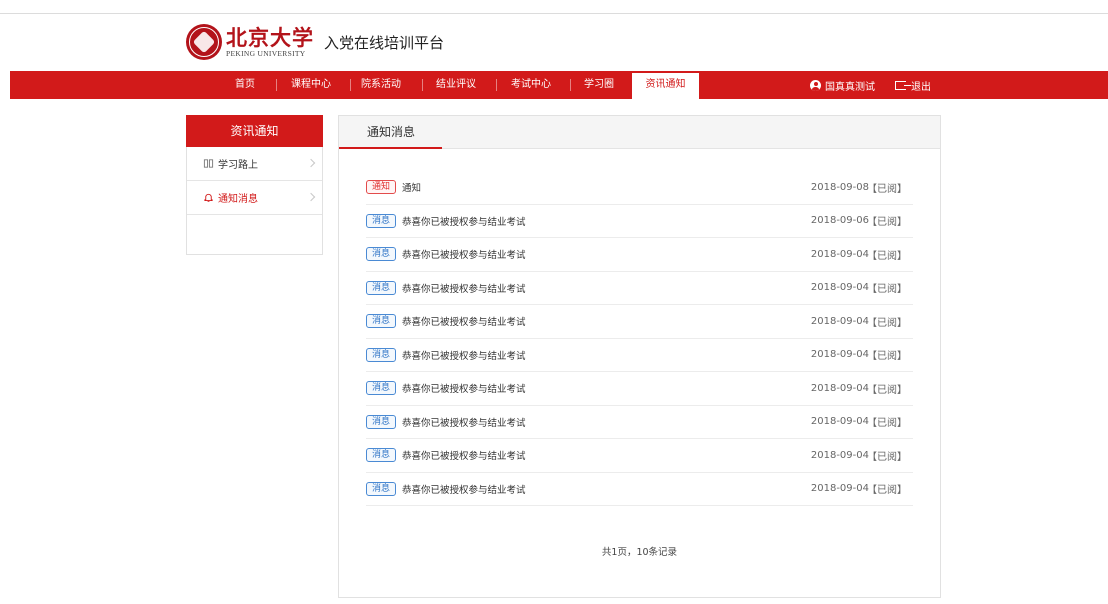  I want to click on platform-title: 入党在线培训平台, so click(384, 42).